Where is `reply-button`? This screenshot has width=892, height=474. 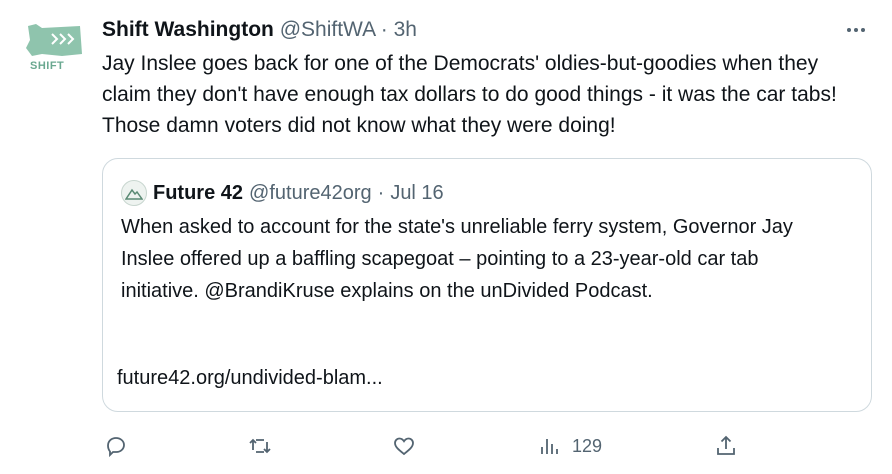
reply-button is located at coordinates (116, 446).